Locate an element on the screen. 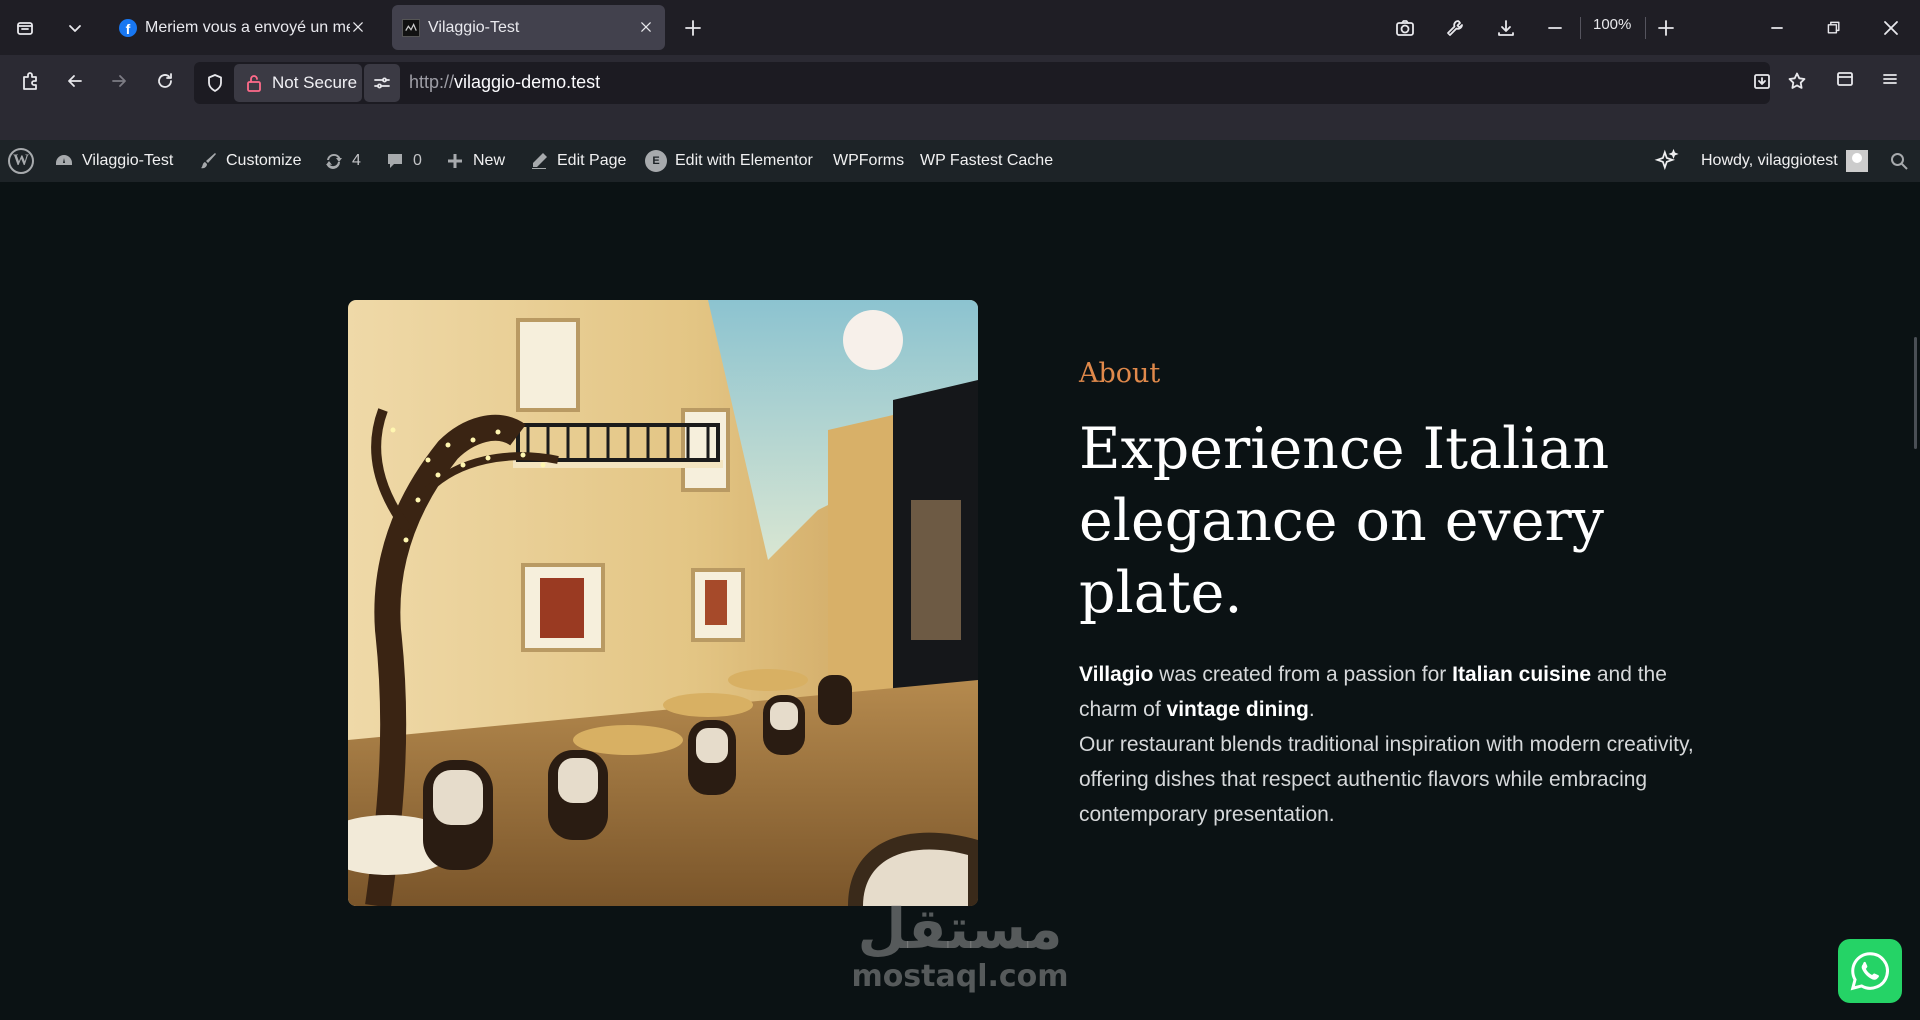 The height and width of the screenshot is (1020, 1920). wpforms-menu: WPForms is located at coordinates (868, 161).